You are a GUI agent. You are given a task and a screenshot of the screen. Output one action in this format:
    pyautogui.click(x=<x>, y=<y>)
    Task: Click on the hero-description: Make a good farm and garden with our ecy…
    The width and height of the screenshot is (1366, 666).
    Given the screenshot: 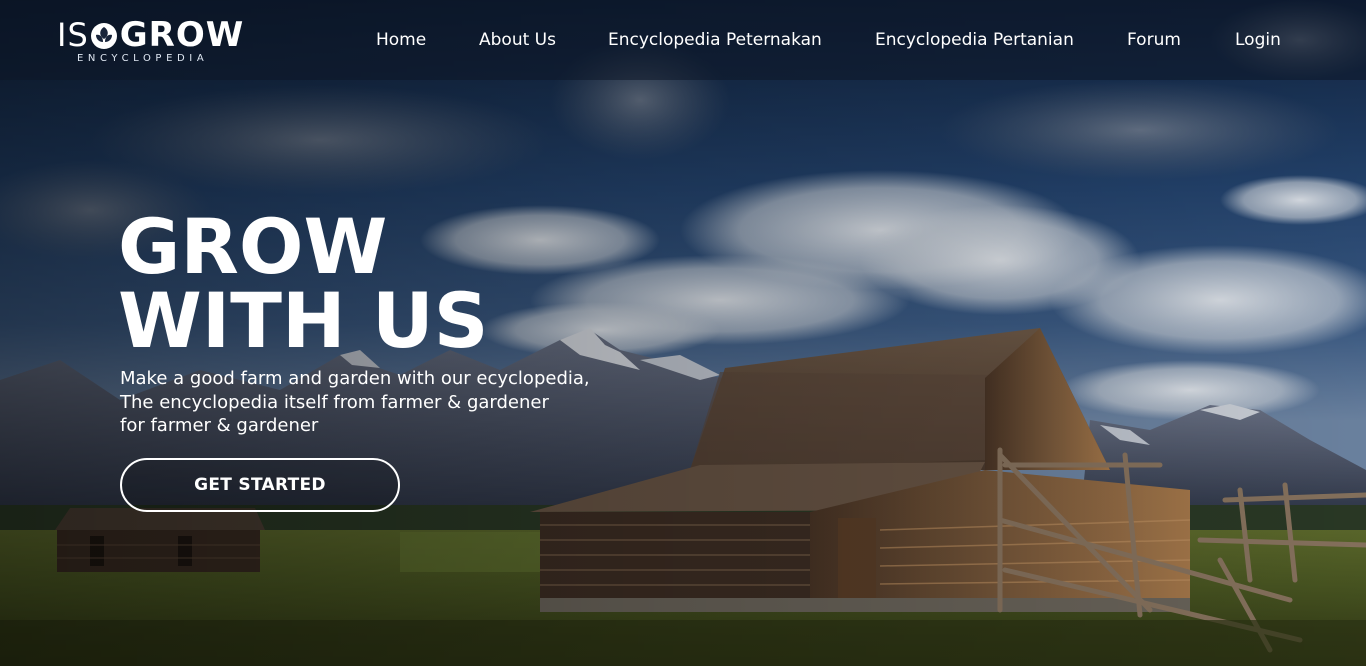 What is the action you would take?
    pyautogui.click(x=355, y=402)
    